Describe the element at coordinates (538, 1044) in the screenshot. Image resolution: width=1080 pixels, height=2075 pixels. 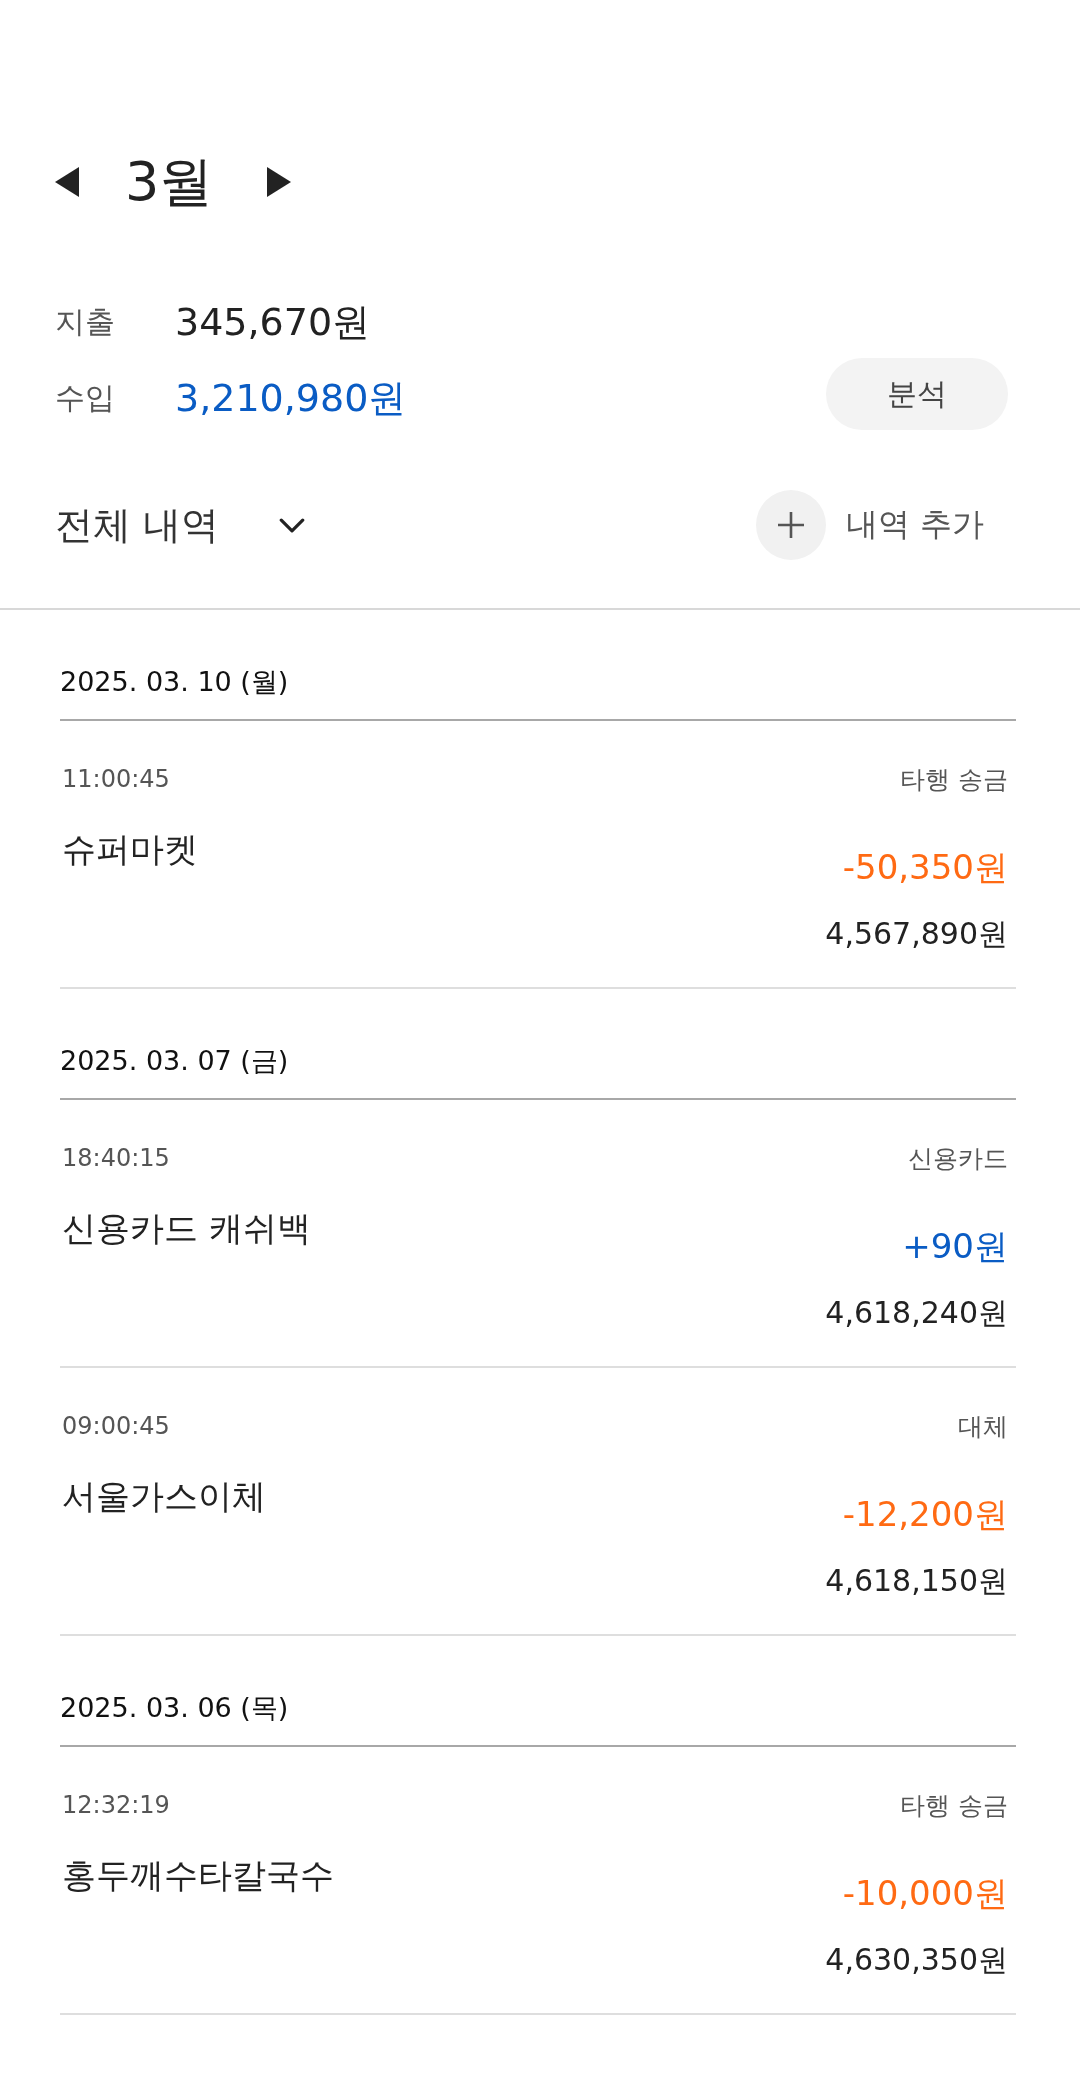
I see `date-header: 2025. 03. 07 (금)` at that location.